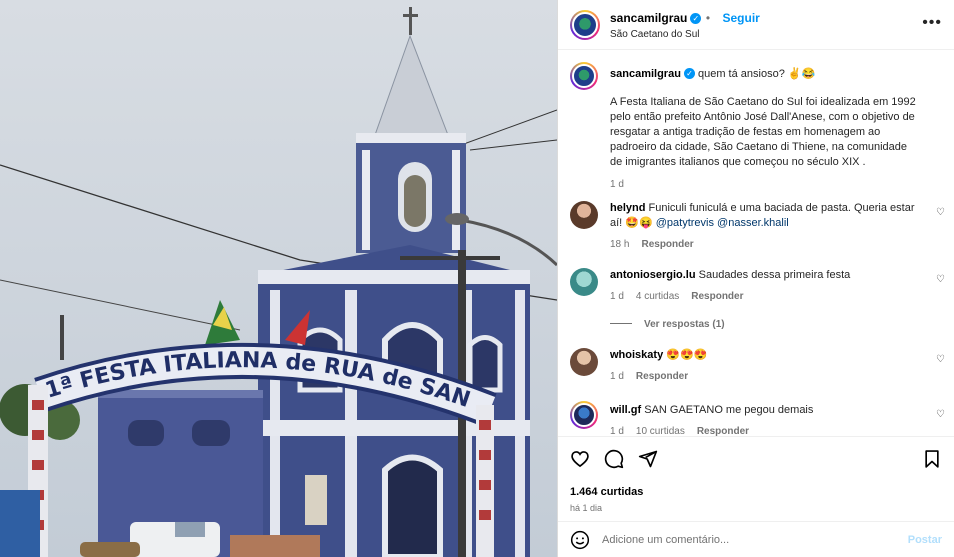  Describe the element at coordinates (584, 76) in the screenshot. I see `caption-avatar` at that location.